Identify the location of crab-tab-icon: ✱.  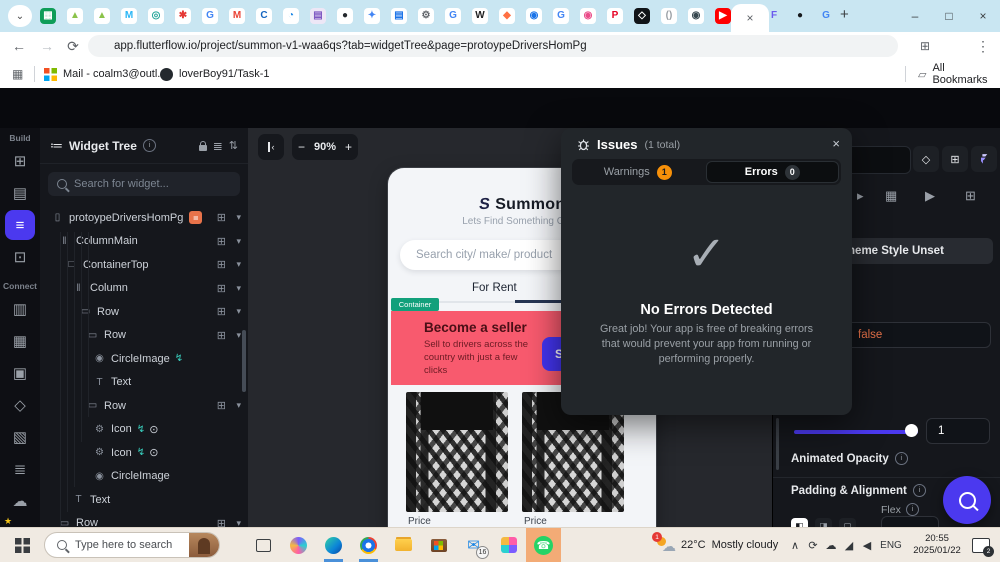
(183, 16).